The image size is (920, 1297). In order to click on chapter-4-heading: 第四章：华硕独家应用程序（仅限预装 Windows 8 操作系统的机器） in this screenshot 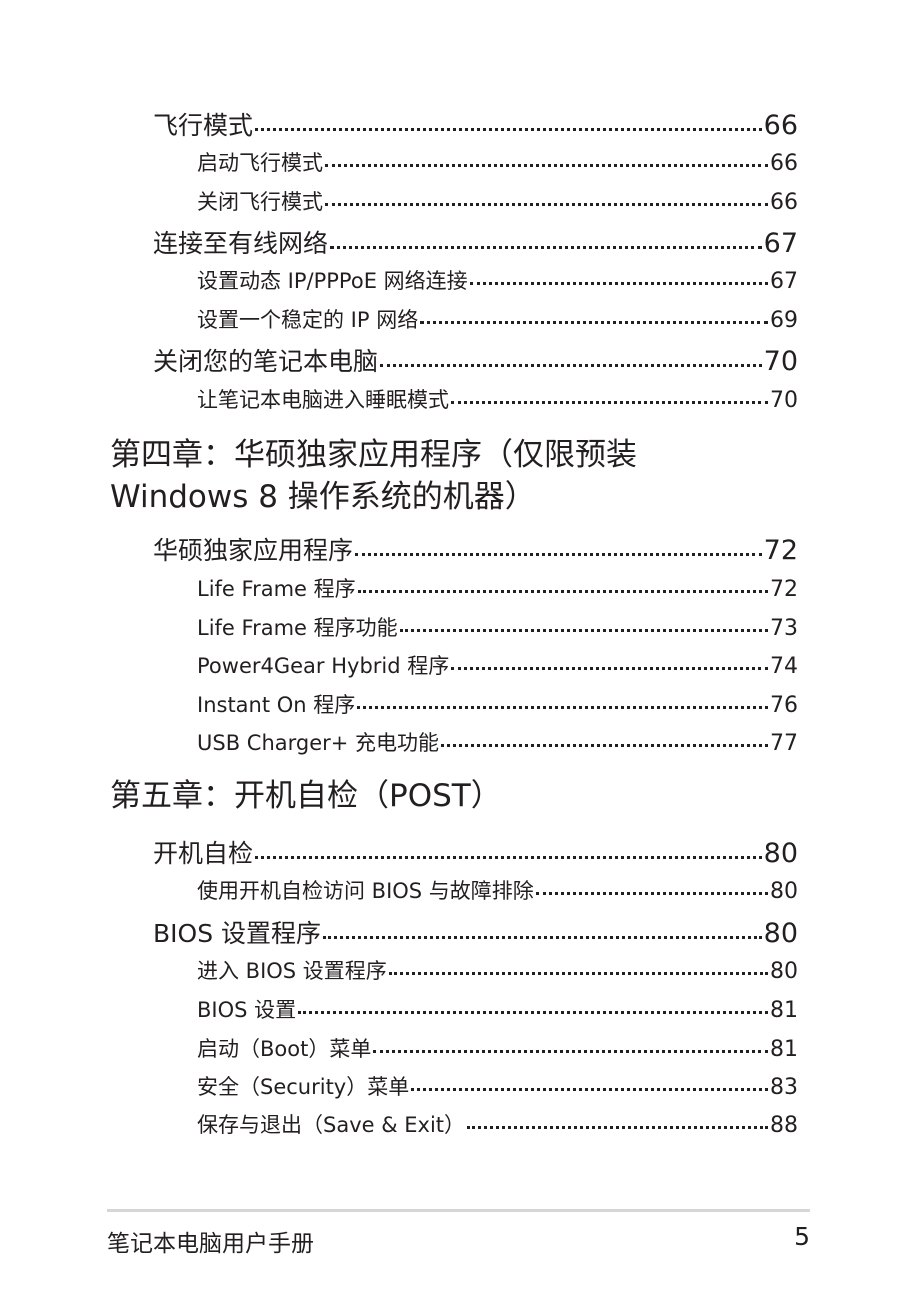, I will do `click(373, 476)`.